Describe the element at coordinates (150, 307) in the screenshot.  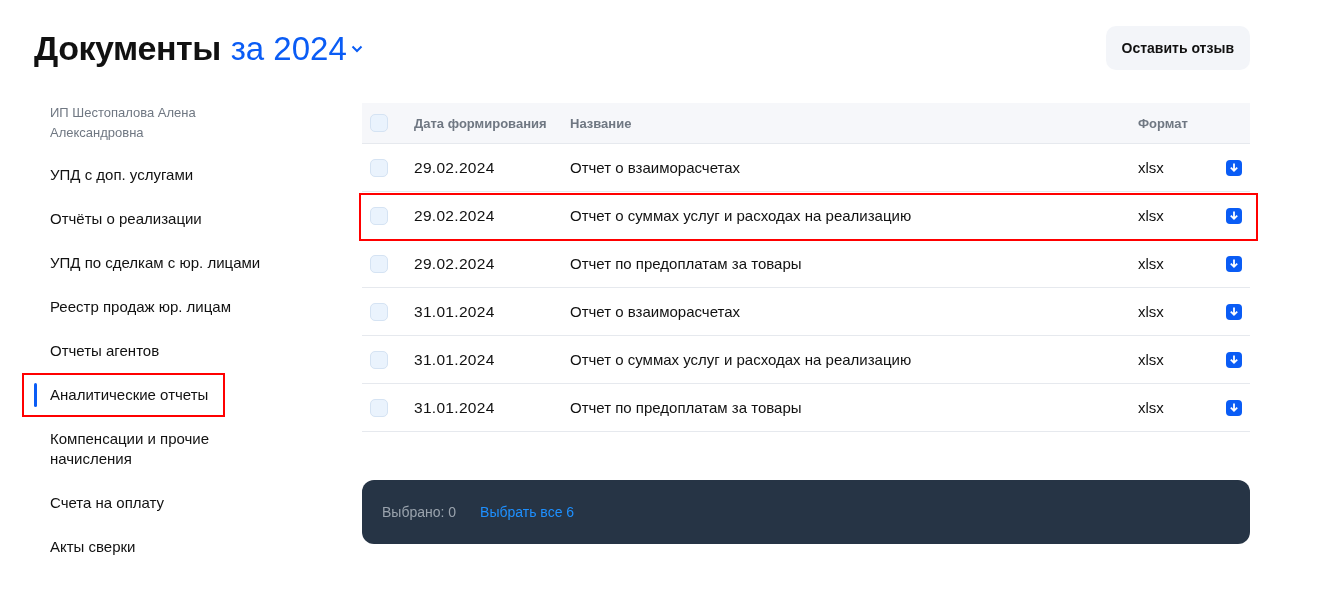
I see `sidebar-item: Реестр продаж юр. лицам` at that location.